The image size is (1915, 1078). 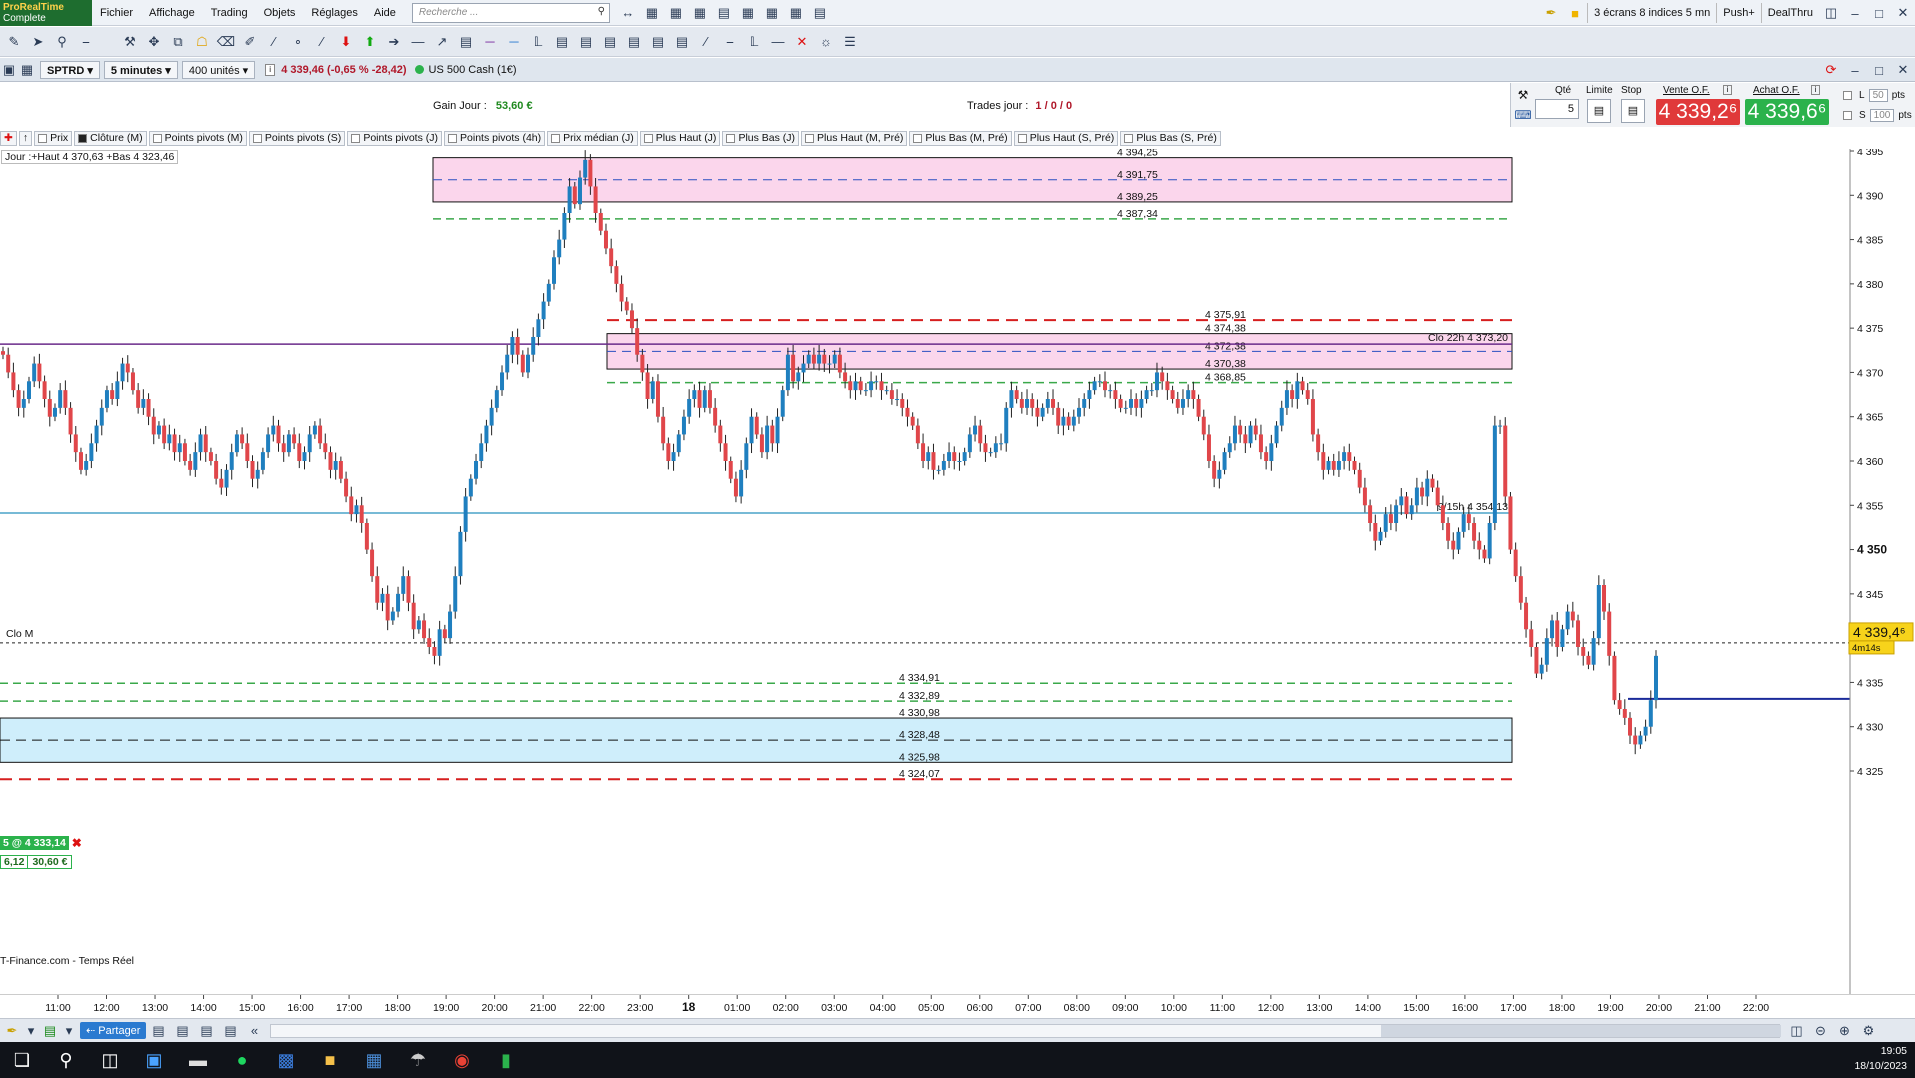 I want to click on indicator-toggle: Plus Bas (S, Pré), so click(x=1170, y=138).